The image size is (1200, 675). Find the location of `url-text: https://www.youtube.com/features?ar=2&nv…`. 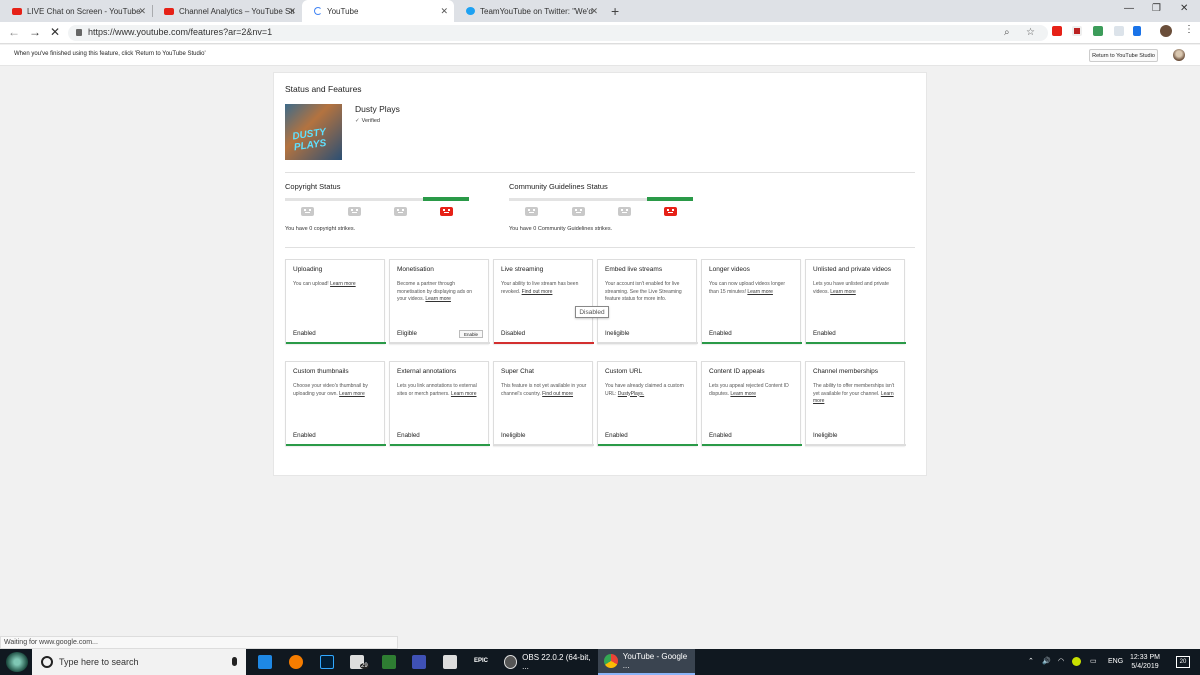

url-text: https://www.youtube.com/features?ar=2&nv… is located at coordinates (180, 32).